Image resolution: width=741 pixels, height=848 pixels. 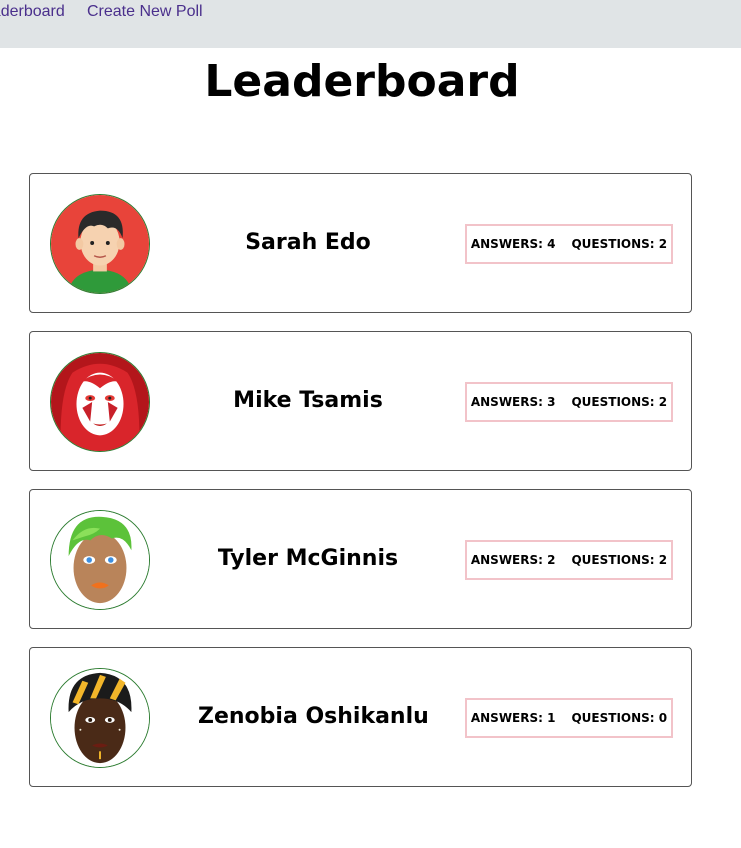 I want to click on nav-link-leaderboard: Leaderboard, so click(x=32, y=12).